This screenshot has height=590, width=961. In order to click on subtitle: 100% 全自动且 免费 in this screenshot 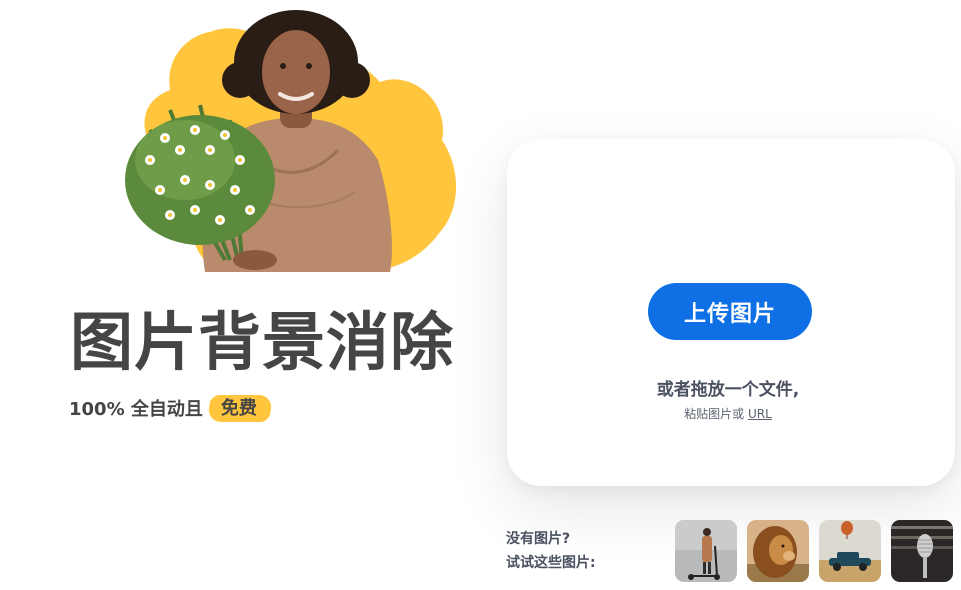, I will do `click(170, 407)`.